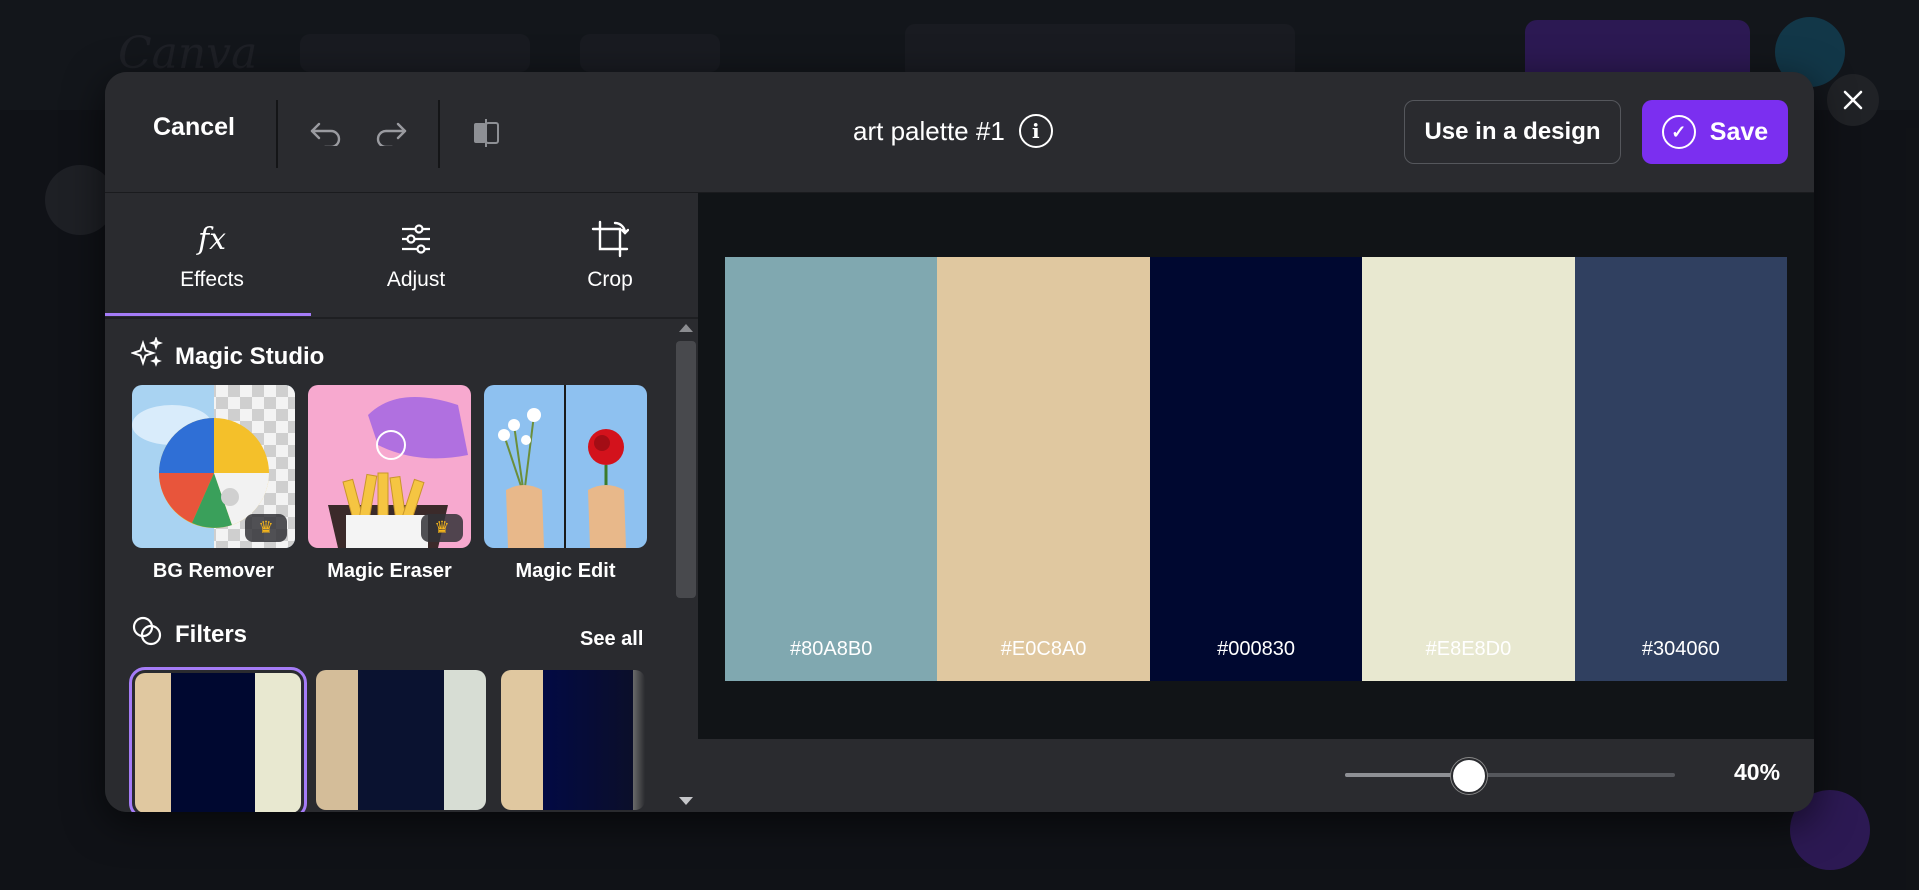 The image size is (1919, 890). Describe the element at coordinates (638, 809) in the screenshot. I see `chevron-right-icon` at that location.